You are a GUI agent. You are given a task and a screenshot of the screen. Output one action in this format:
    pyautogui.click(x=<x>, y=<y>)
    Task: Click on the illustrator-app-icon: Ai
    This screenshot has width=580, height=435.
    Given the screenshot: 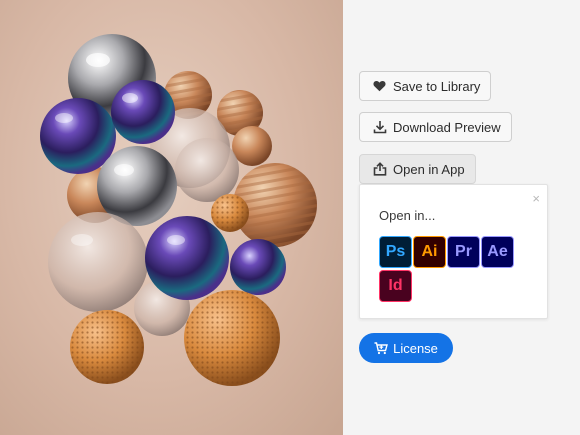 What is the action you would take?
    pyautogui.click(x=429, y=252)
    